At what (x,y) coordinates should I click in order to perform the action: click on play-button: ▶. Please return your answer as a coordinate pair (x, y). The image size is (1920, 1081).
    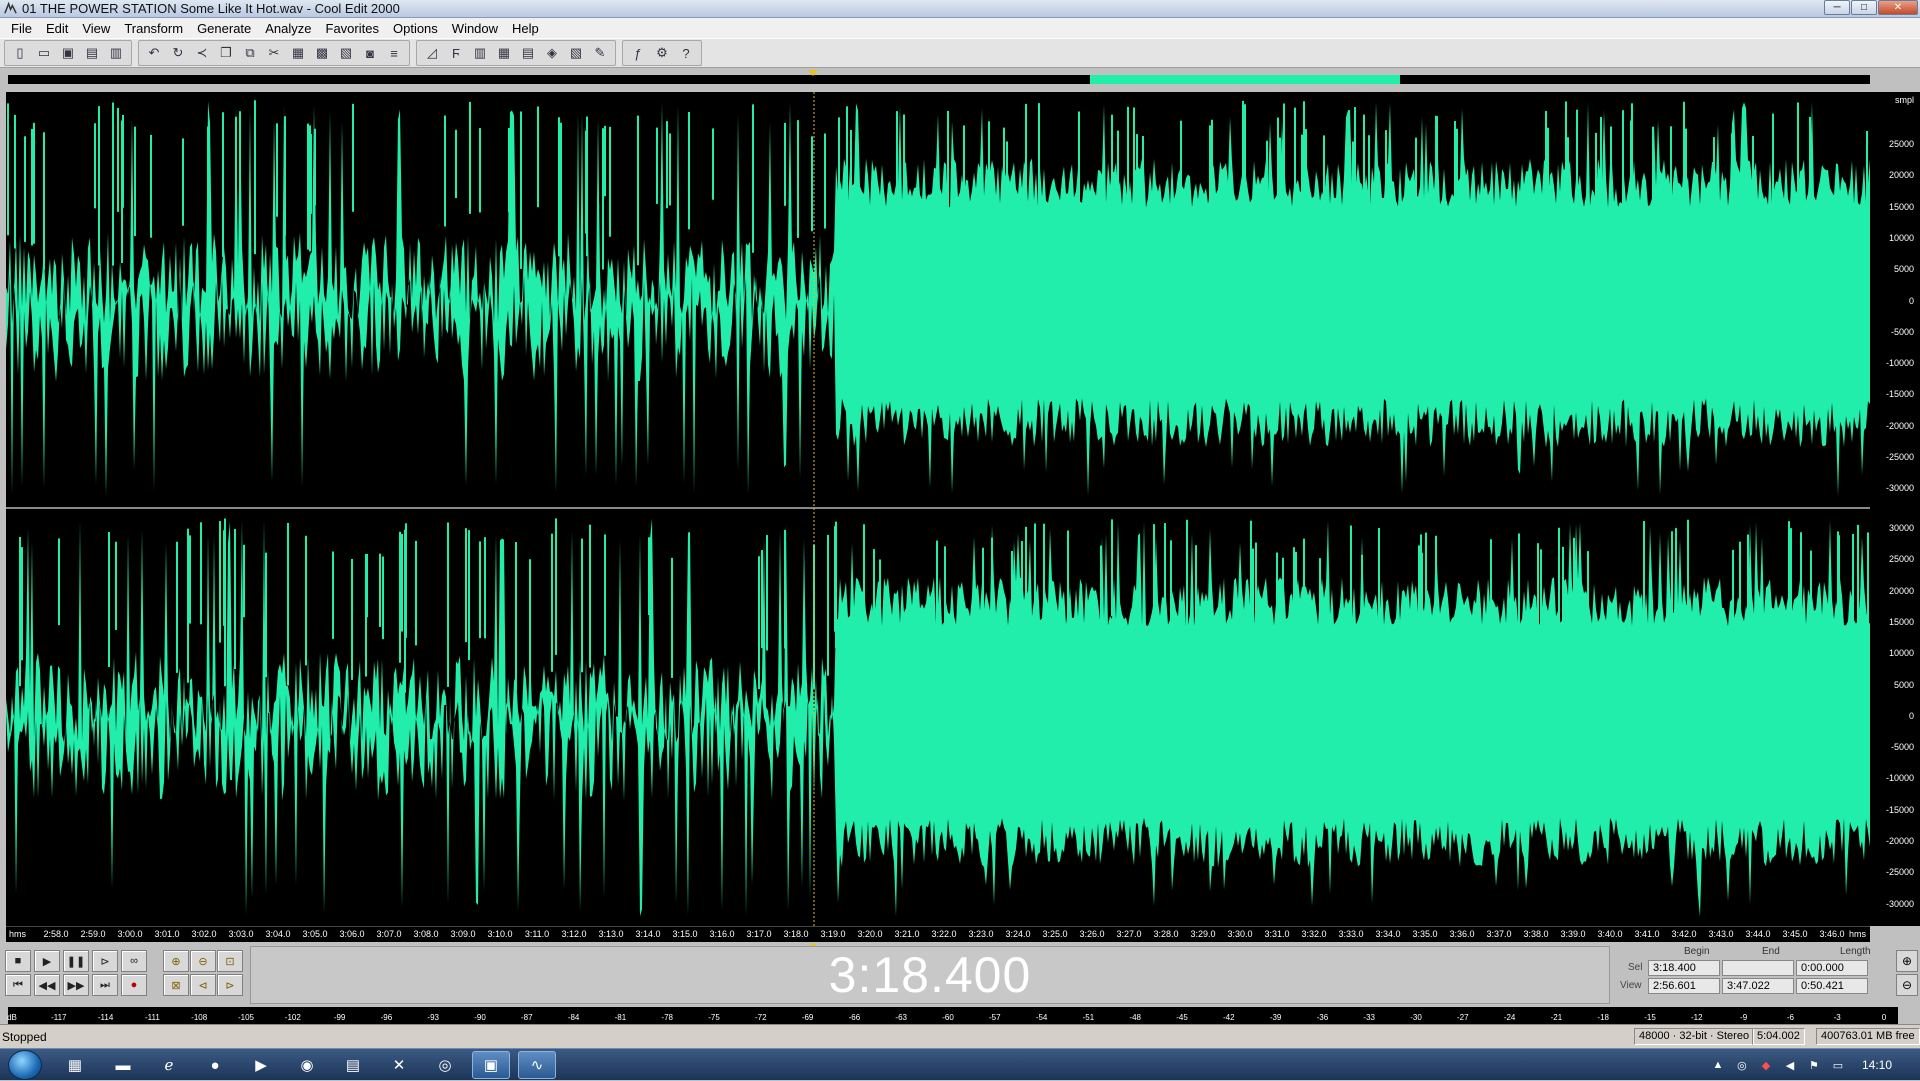
    Looking at the image, I should click on (47, 961).